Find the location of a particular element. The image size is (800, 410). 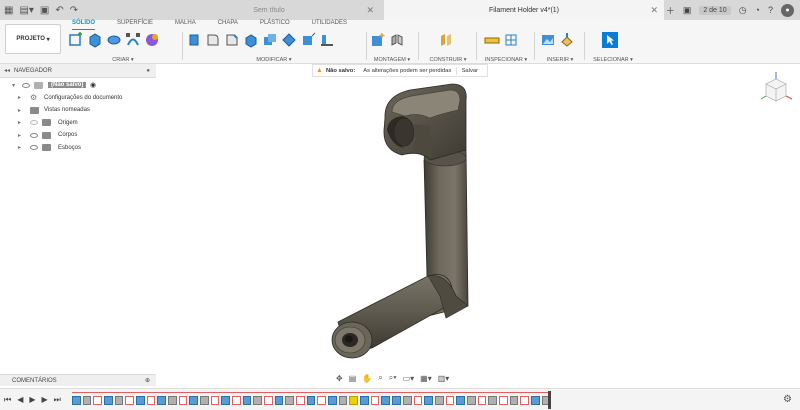

tree-item-named-views: ▸ Vistas nomeadas is located at coordinates (78, 110).